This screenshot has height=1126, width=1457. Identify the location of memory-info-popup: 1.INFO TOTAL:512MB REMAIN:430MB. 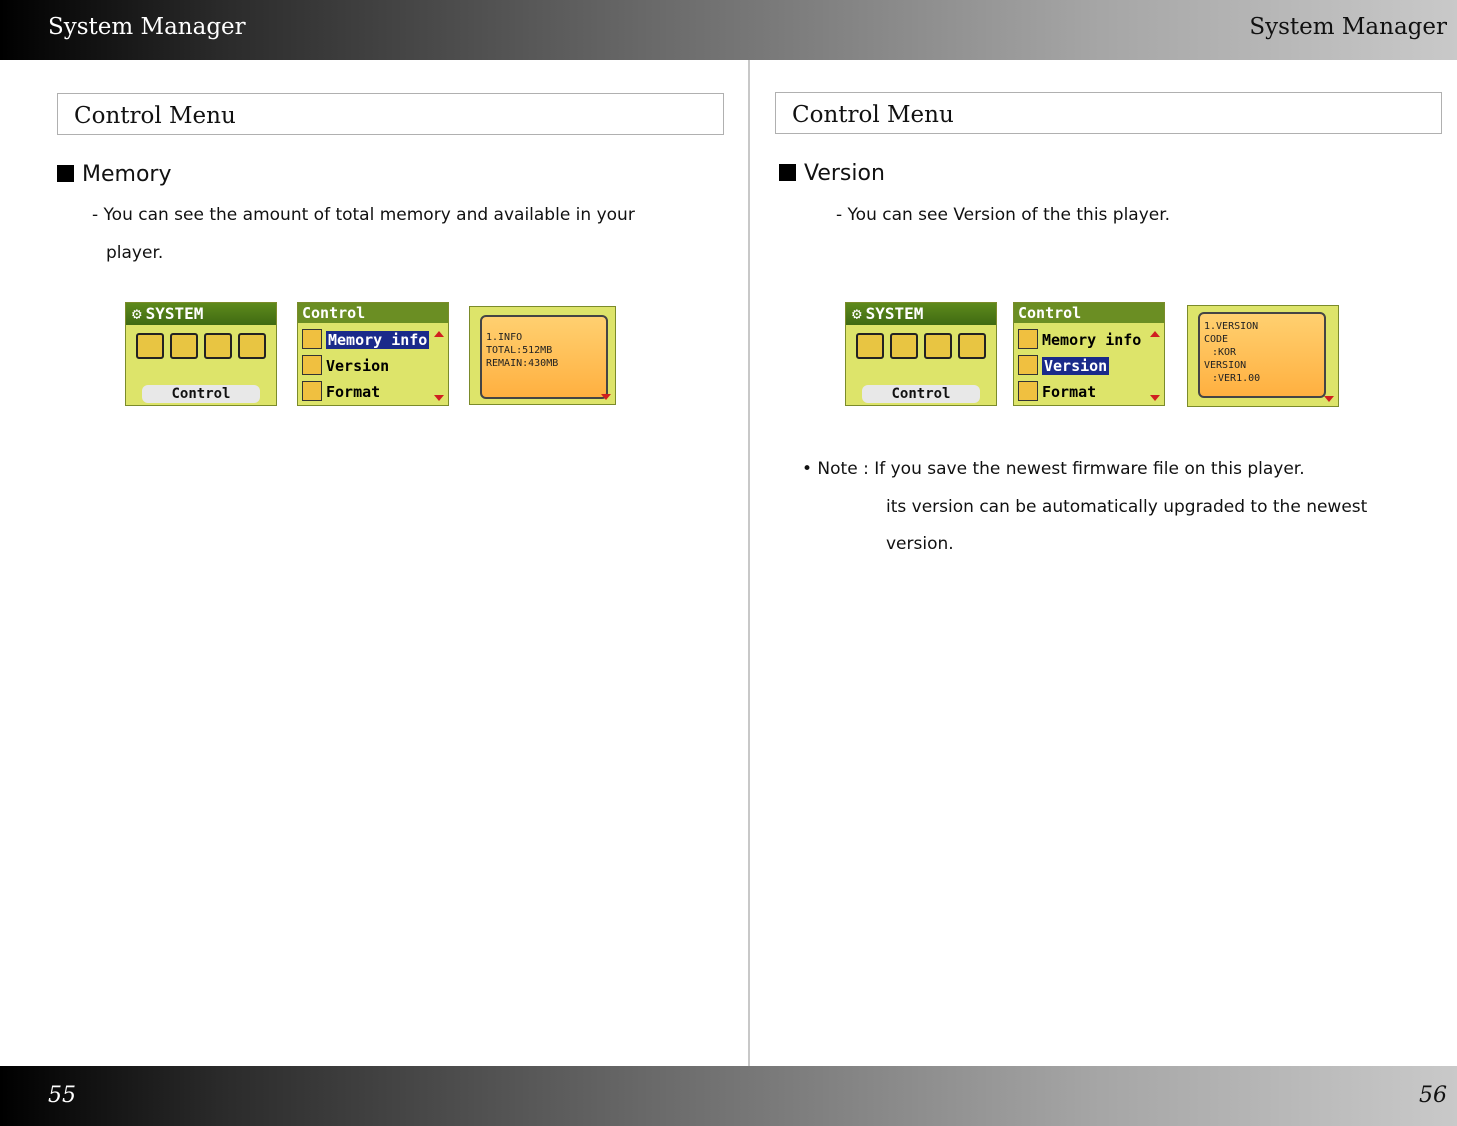
(544, 357).